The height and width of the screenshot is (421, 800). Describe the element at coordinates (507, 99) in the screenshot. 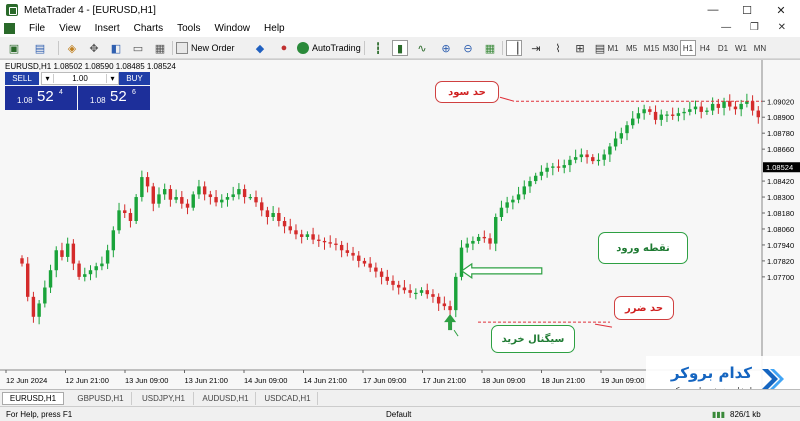

I see `take-profit-pointer` at that location.